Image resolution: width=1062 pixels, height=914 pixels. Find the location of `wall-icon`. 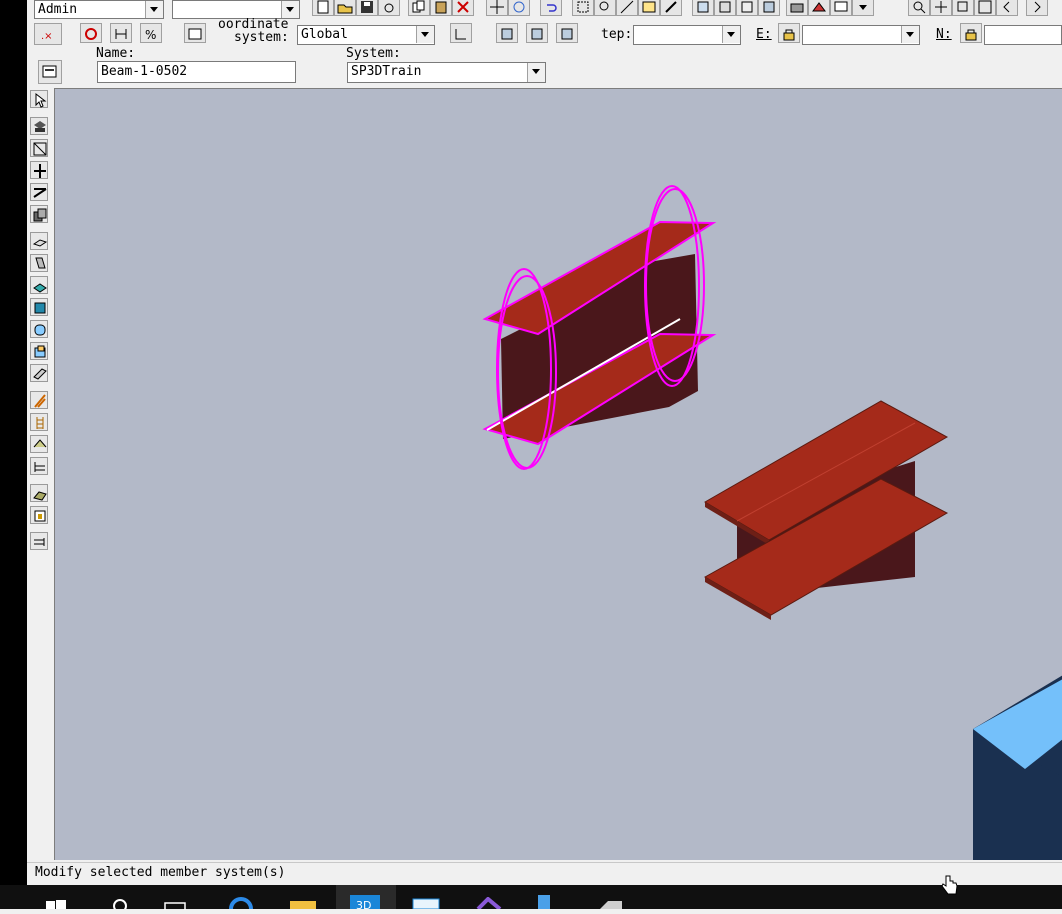

wall-icon is located at coordinates (39, 263).